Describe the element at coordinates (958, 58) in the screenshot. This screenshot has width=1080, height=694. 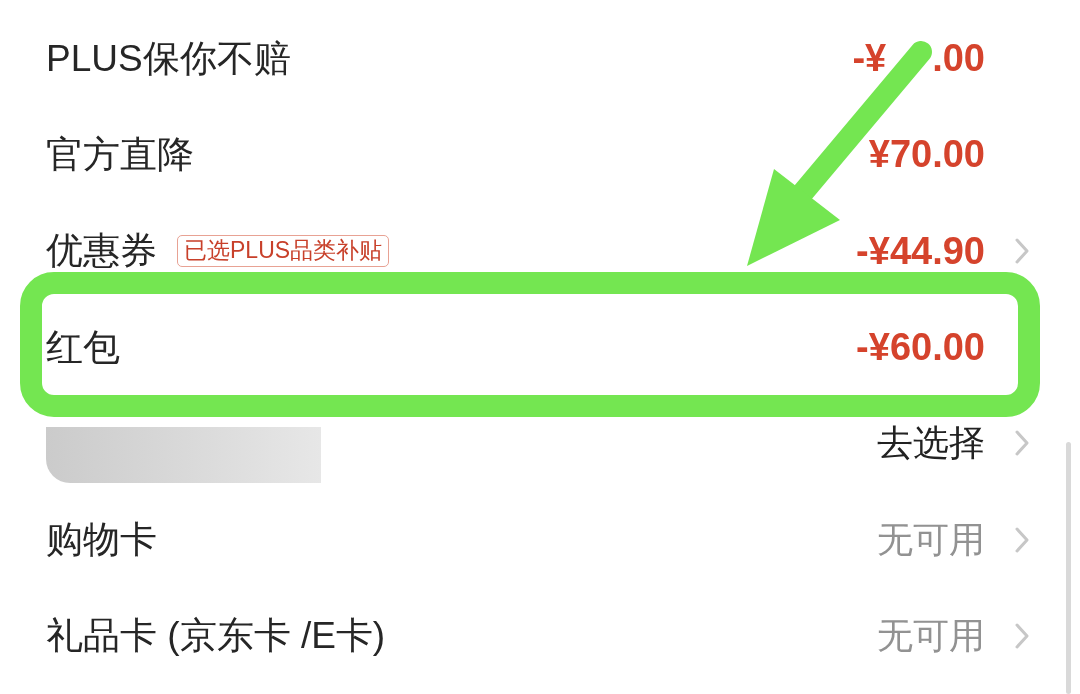
I see `discount-amount: .00` at that location.